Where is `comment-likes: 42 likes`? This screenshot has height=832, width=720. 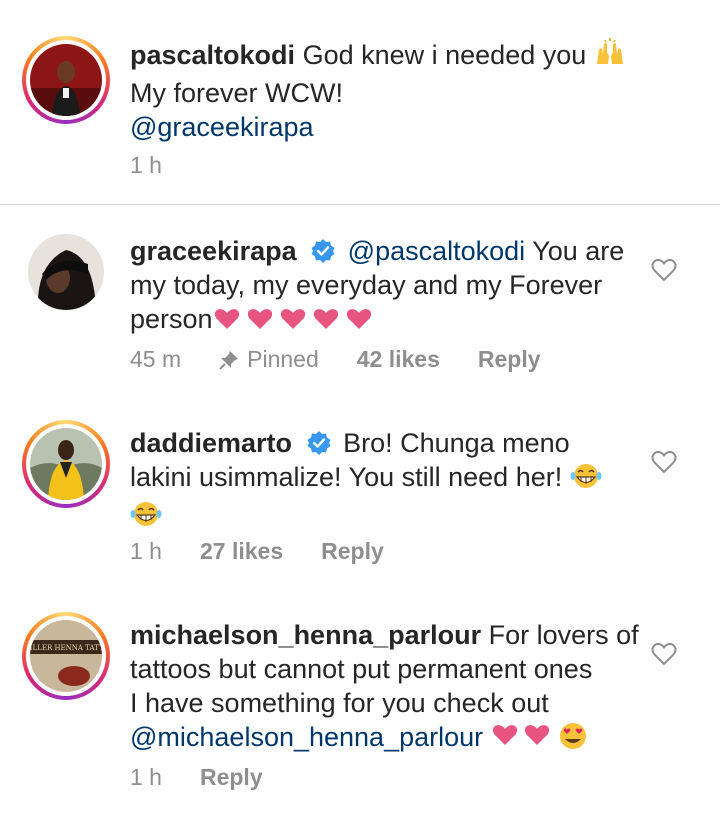
comment-likes: 42 likes is located at coordinates (398, 359).